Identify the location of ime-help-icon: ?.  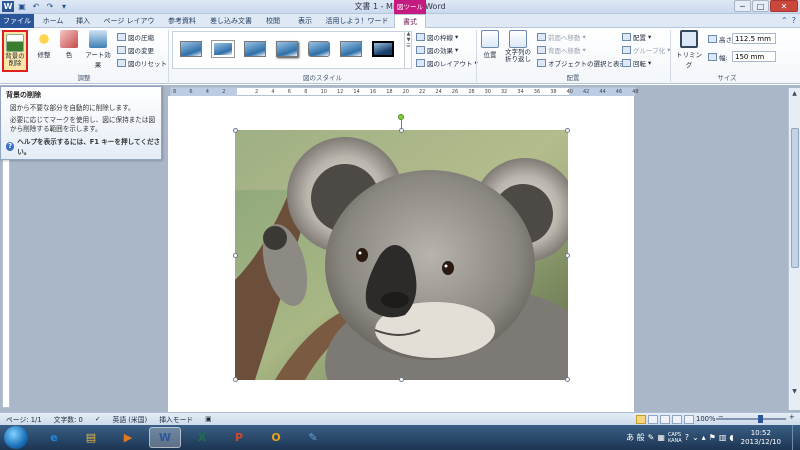
(687, 437).